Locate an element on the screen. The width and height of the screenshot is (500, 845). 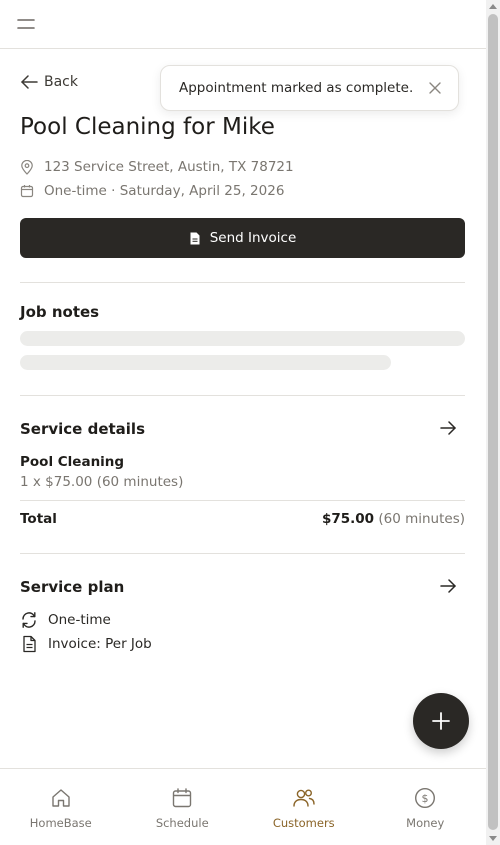
scrollbar is located at coordinates (493, 422).